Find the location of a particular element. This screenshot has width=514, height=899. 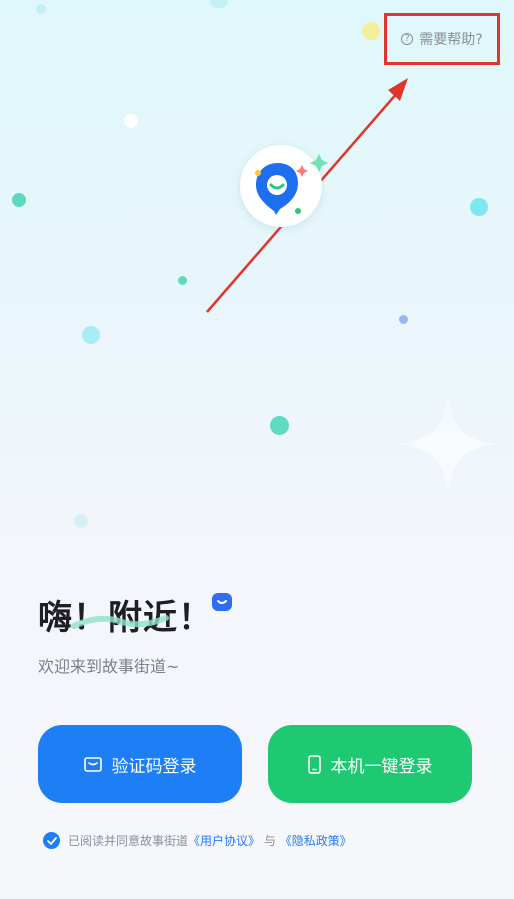

one-click-login-button: 本机一键登录 is located at coordinates (370, 764).